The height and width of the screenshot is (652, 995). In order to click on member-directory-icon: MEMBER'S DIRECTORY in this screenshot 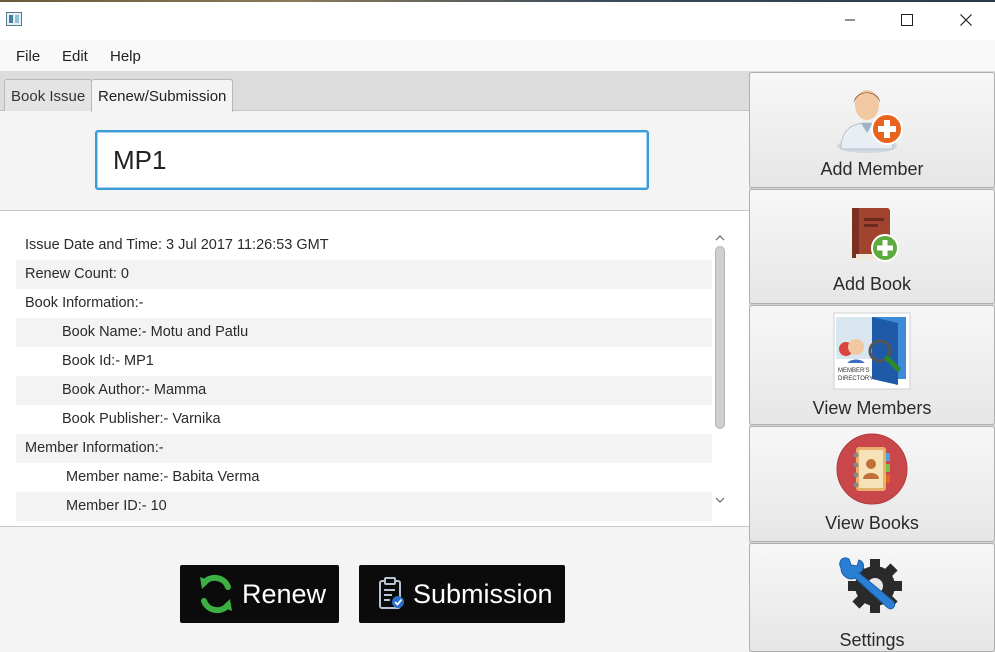, I will do `click(872, 351)`.